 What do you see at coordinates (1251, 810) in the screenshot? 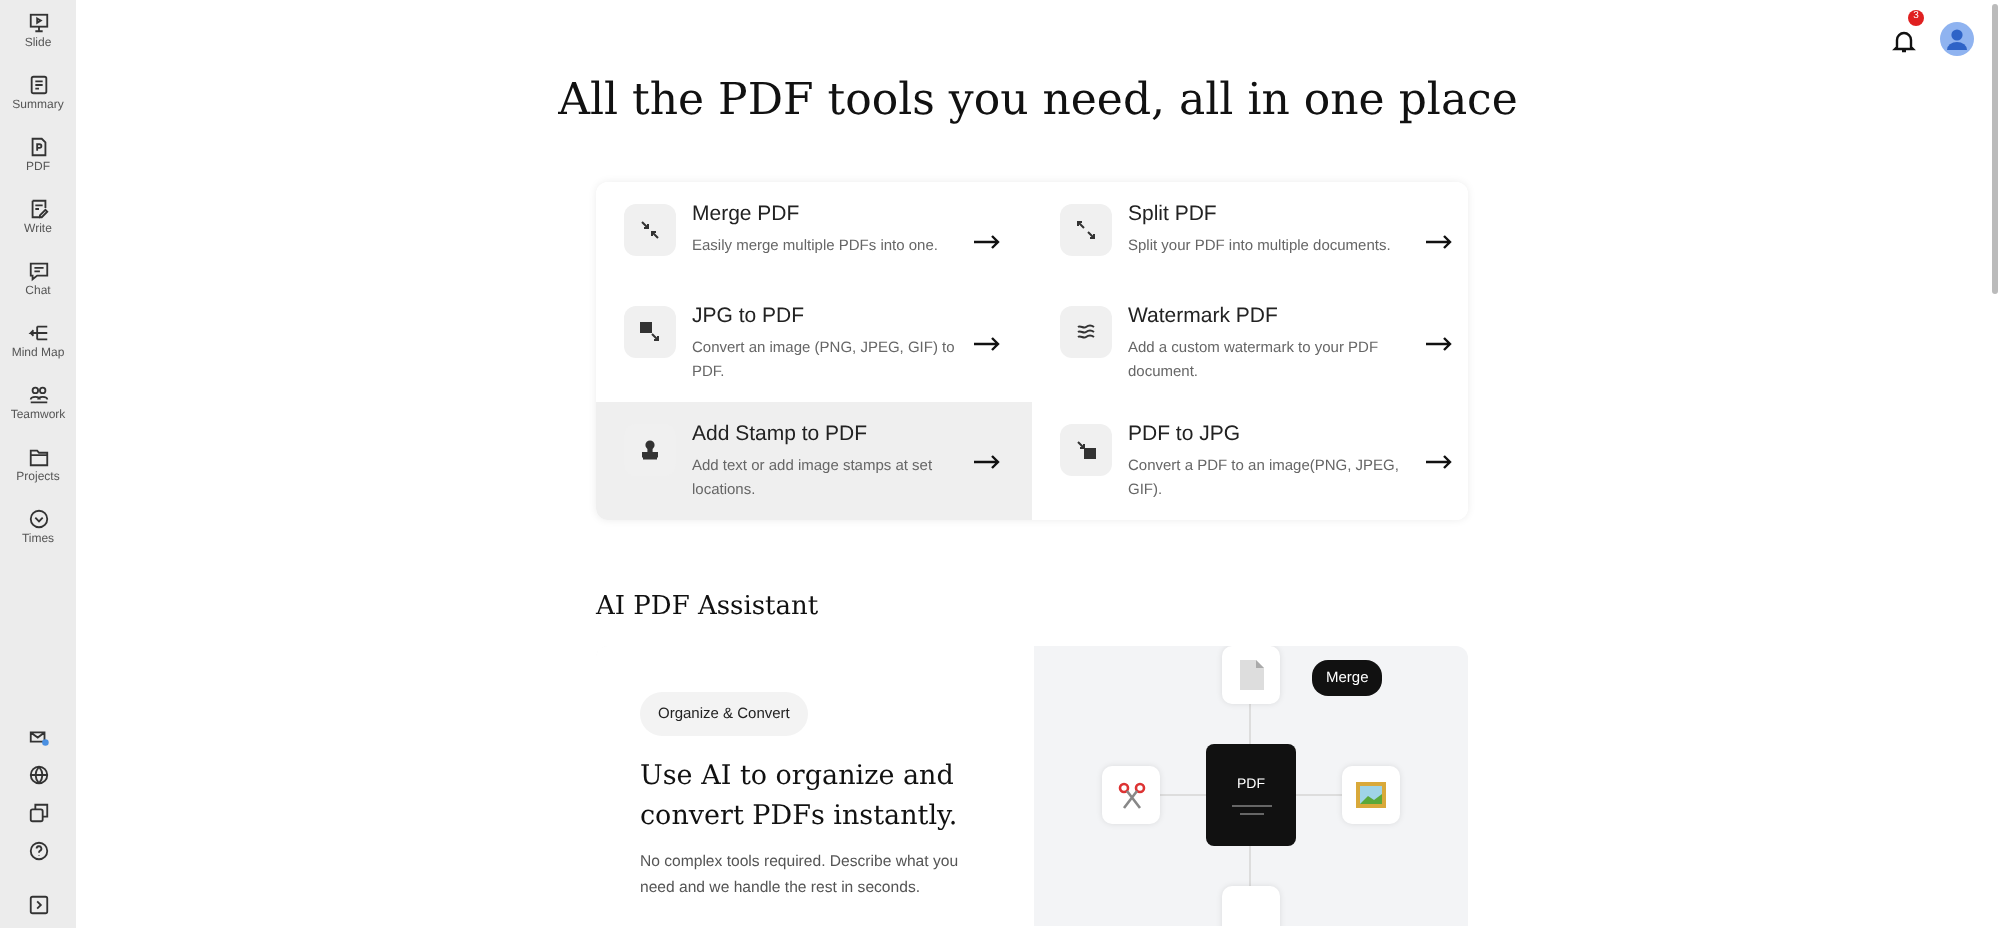
I see `lines-icon` at bounding box center [1251, 810].